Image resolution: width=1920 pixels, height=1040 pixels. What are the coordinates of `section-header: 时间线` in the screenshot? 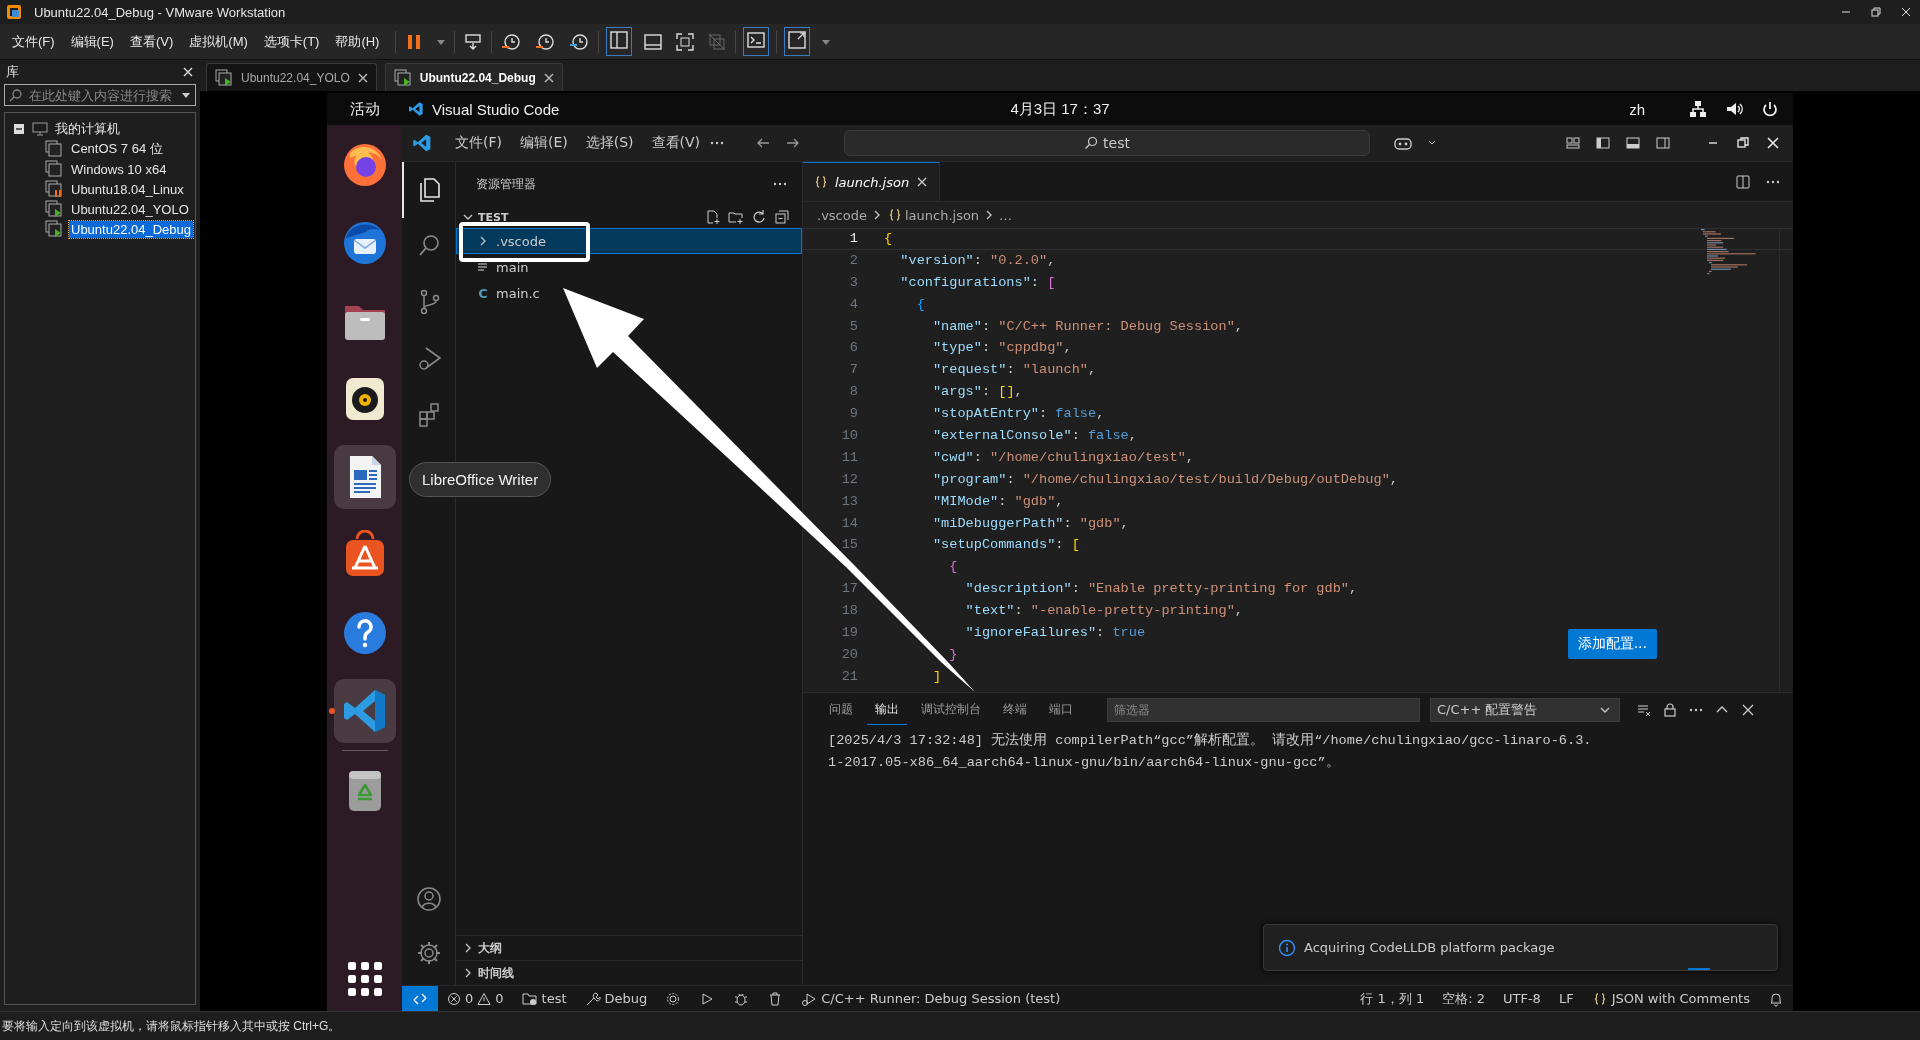 It's located at (496, 973).